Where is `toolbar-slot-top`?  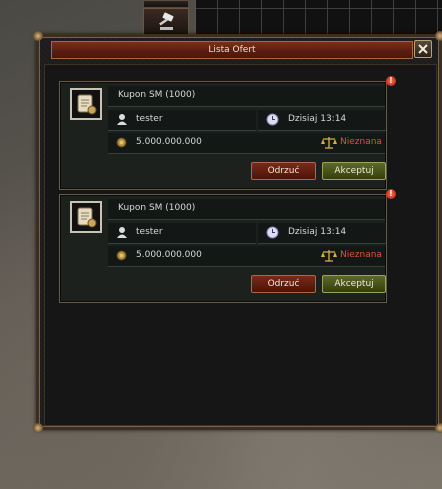
toolbar-slot-top is located at coordinates (166, 4).